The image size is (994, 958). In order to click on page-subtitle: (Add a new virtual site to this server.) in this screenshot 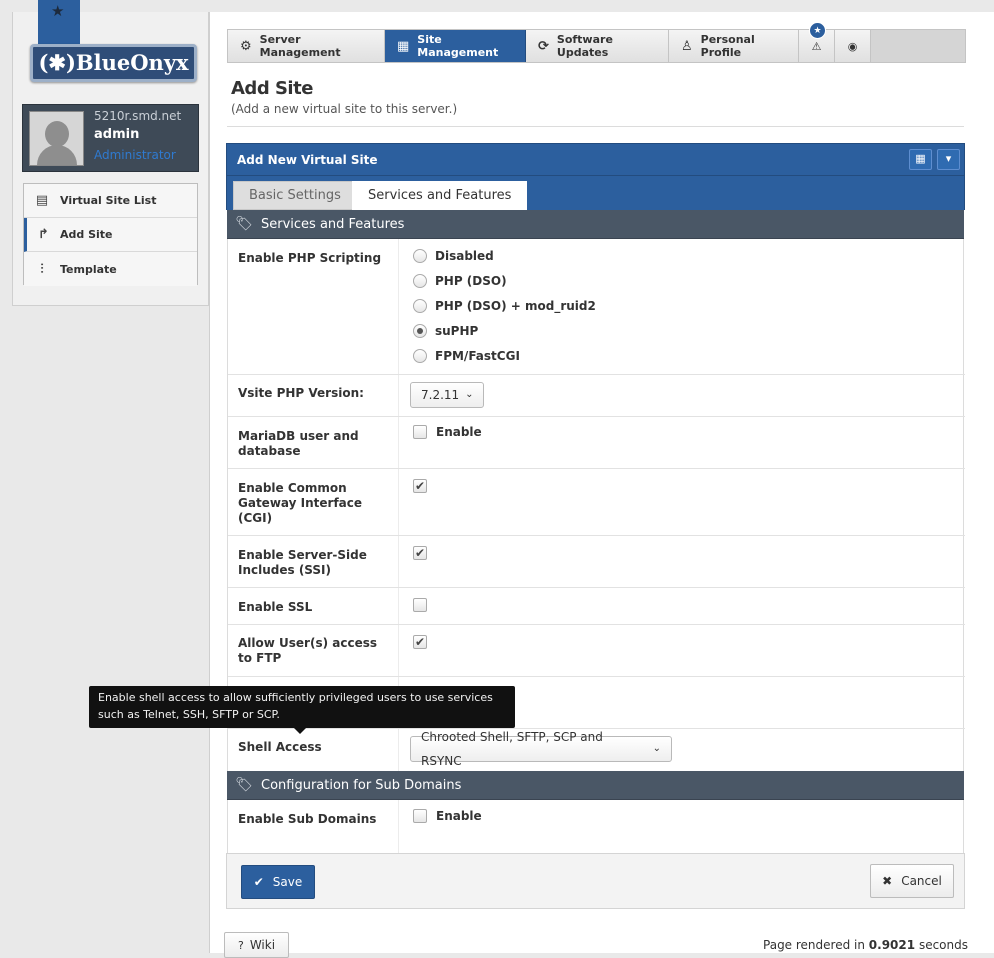, I will do `click(344, 109)`.